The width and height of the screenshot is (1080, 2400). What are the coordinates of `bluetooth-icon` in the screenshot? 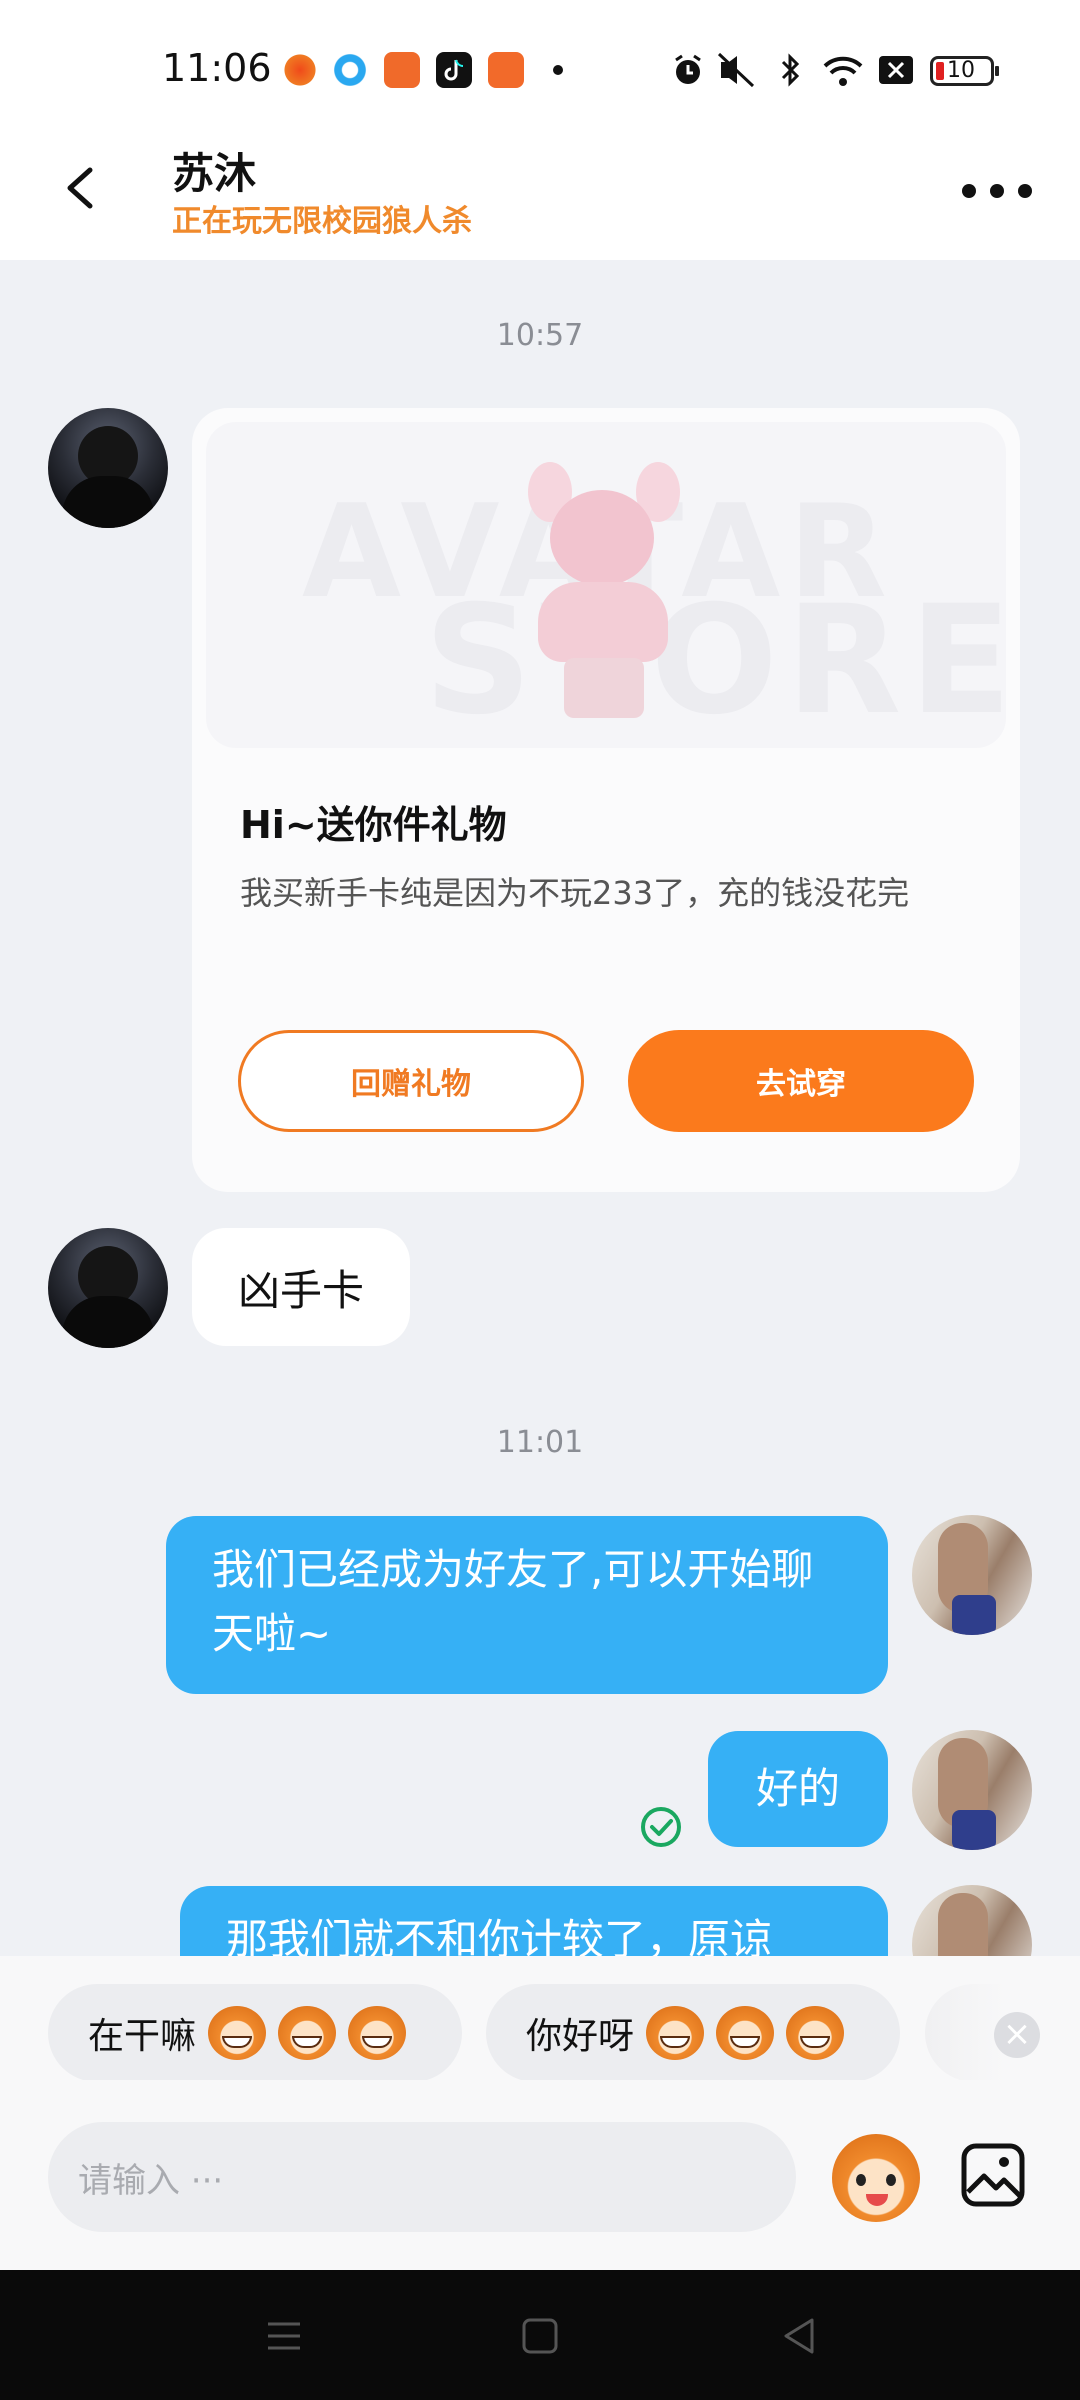 It's located at (791, 70).